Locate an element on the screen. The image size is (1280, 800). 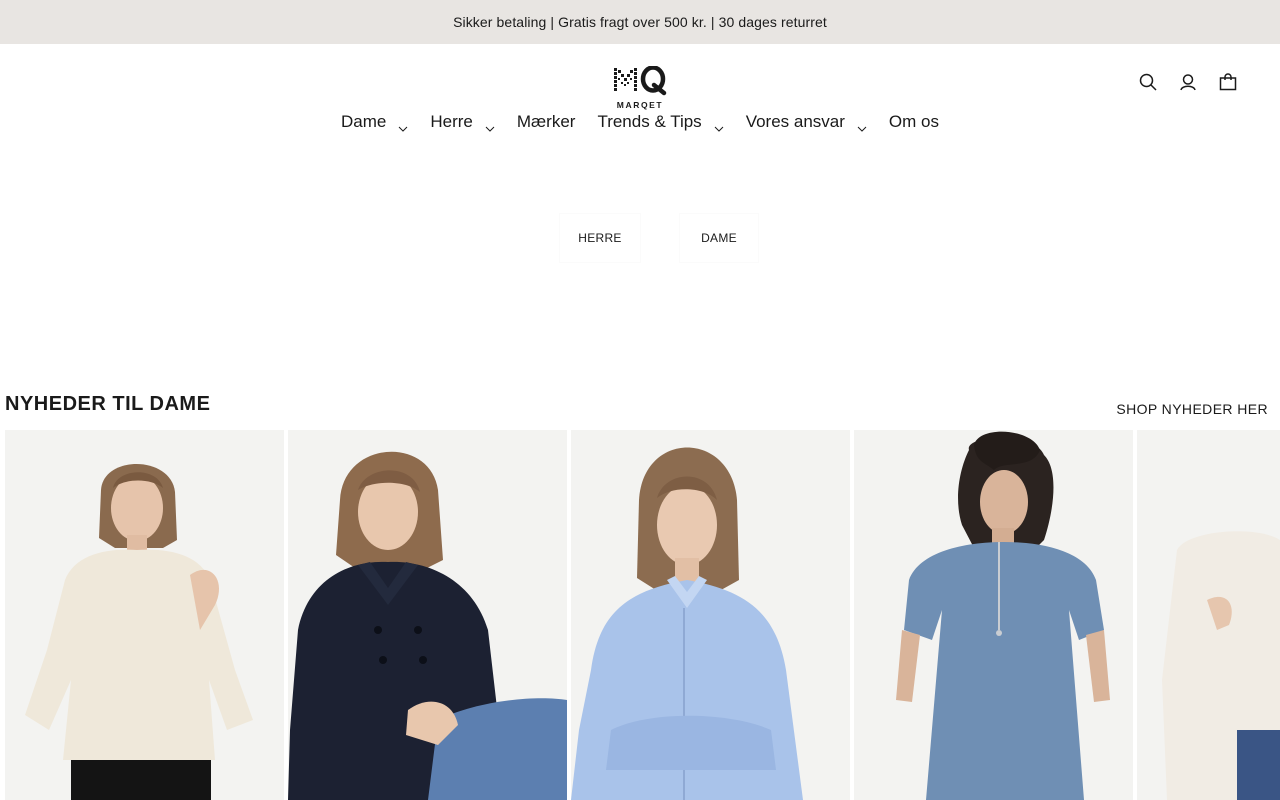
shop-new-link: SHOP NYHEDER HER is located at coordinates (1192, 409).